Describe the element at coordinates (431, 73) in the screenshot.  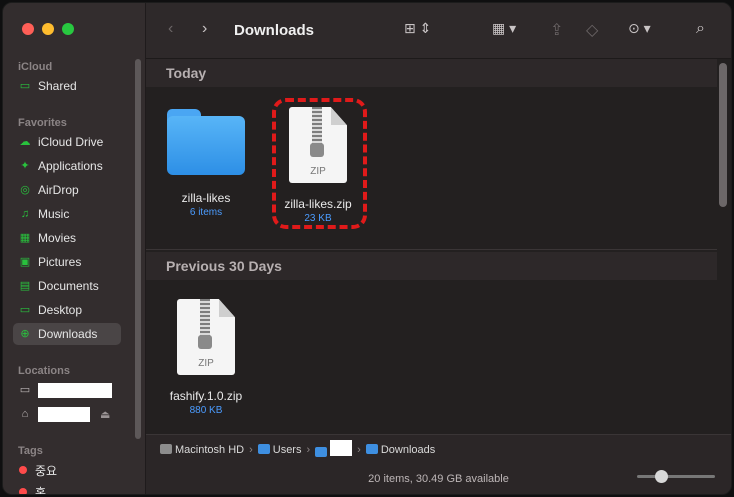
I see `section-header-today: Today` at that location.